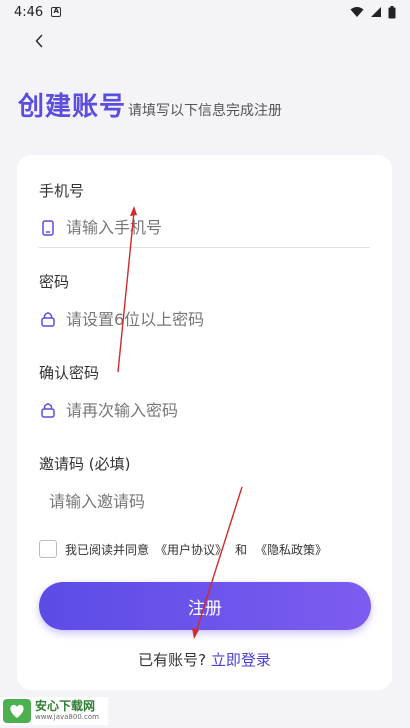  I want to click on chevron-left-icon, so click(39, 41).